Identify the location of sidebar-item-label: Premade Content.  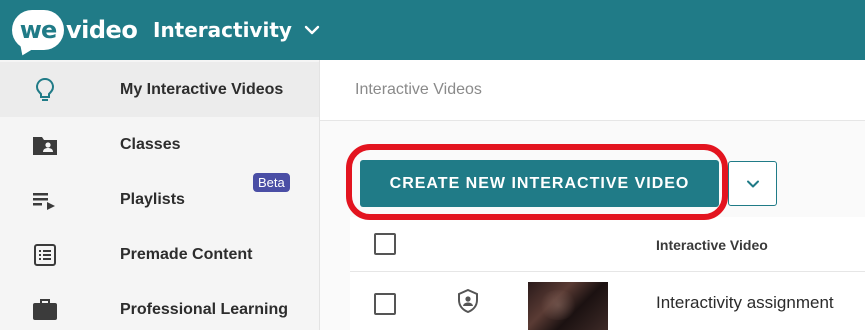
(186, 254).